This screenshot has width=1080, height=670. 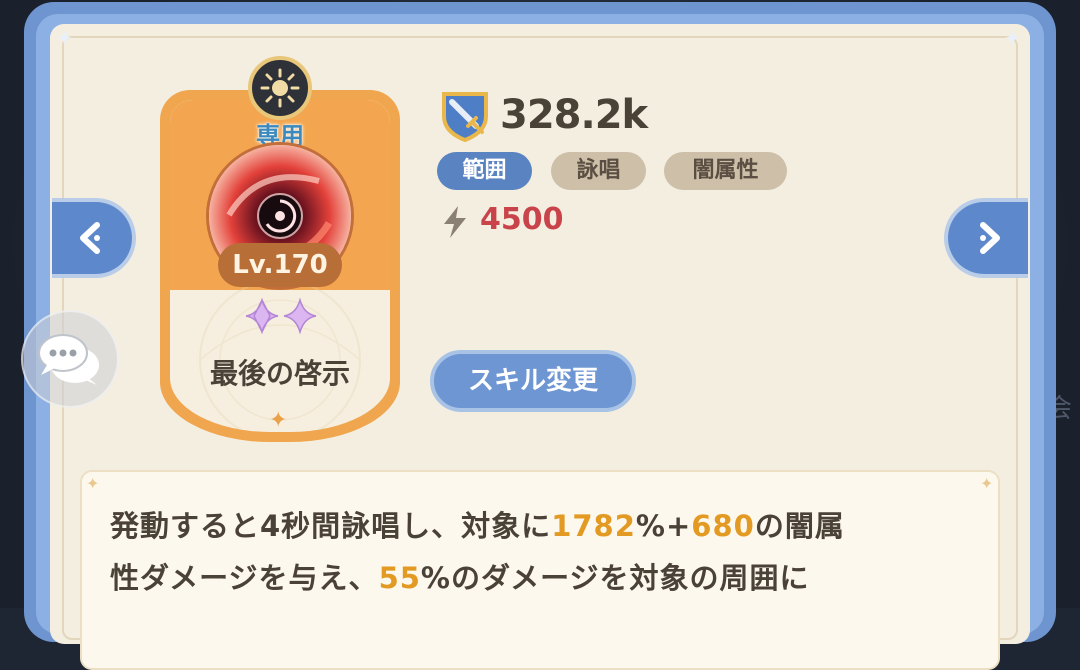 I want to click on previous-skill-button, so click(x=94, y=238).